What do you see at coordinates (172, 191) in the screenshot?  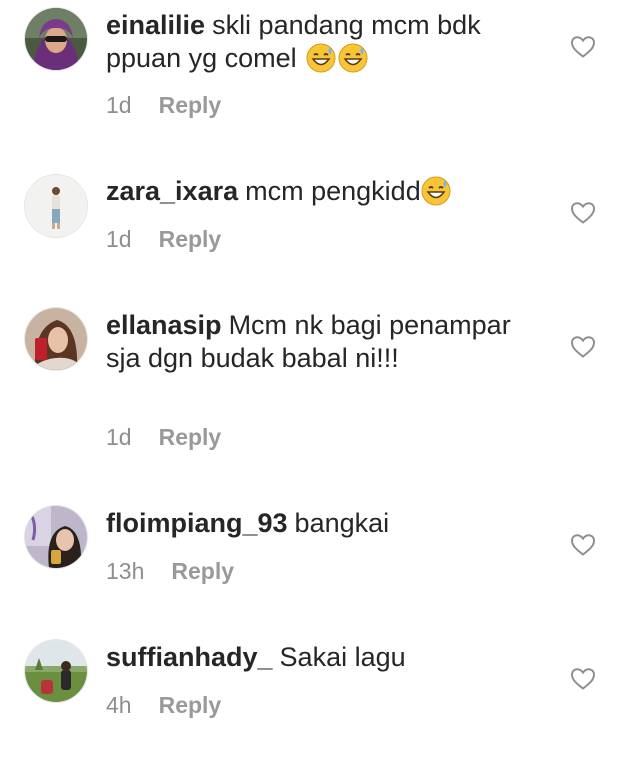 I see `username-link: zara_ixara` at bounding box center [172, 191].